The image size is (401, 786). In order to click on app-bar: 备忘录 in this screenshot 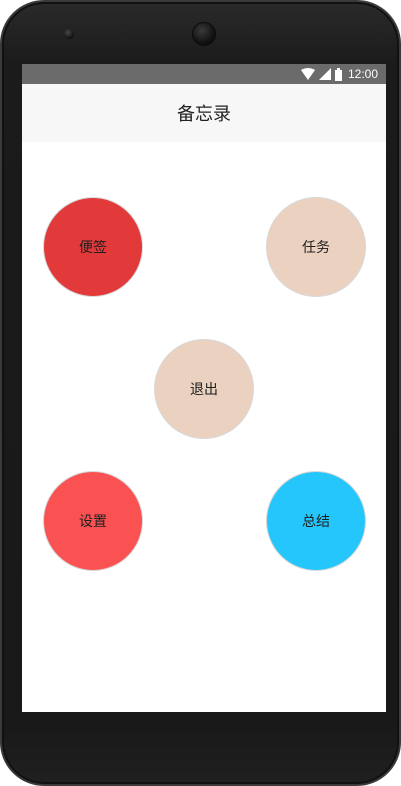, I will do `click(204, 113)`.